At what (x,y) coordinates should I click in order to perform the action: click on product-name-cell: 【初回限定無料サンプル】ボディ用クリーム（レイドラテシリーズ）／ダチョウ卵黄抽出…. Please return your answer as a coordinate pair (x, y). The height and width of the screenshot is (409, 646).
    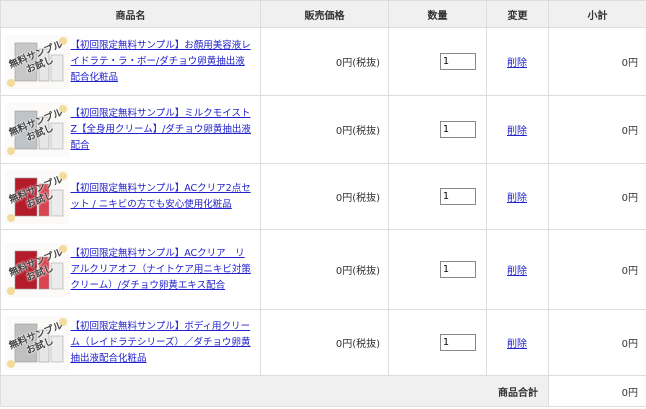
    Looking at the image, I should click on (165, 342).